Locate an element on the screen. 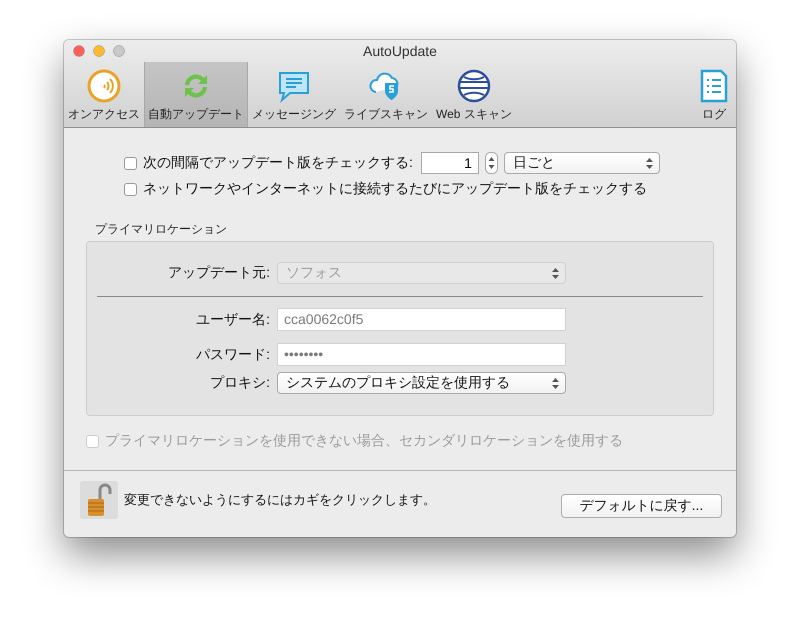  stepper-icon is located at coordinates (491, 163).